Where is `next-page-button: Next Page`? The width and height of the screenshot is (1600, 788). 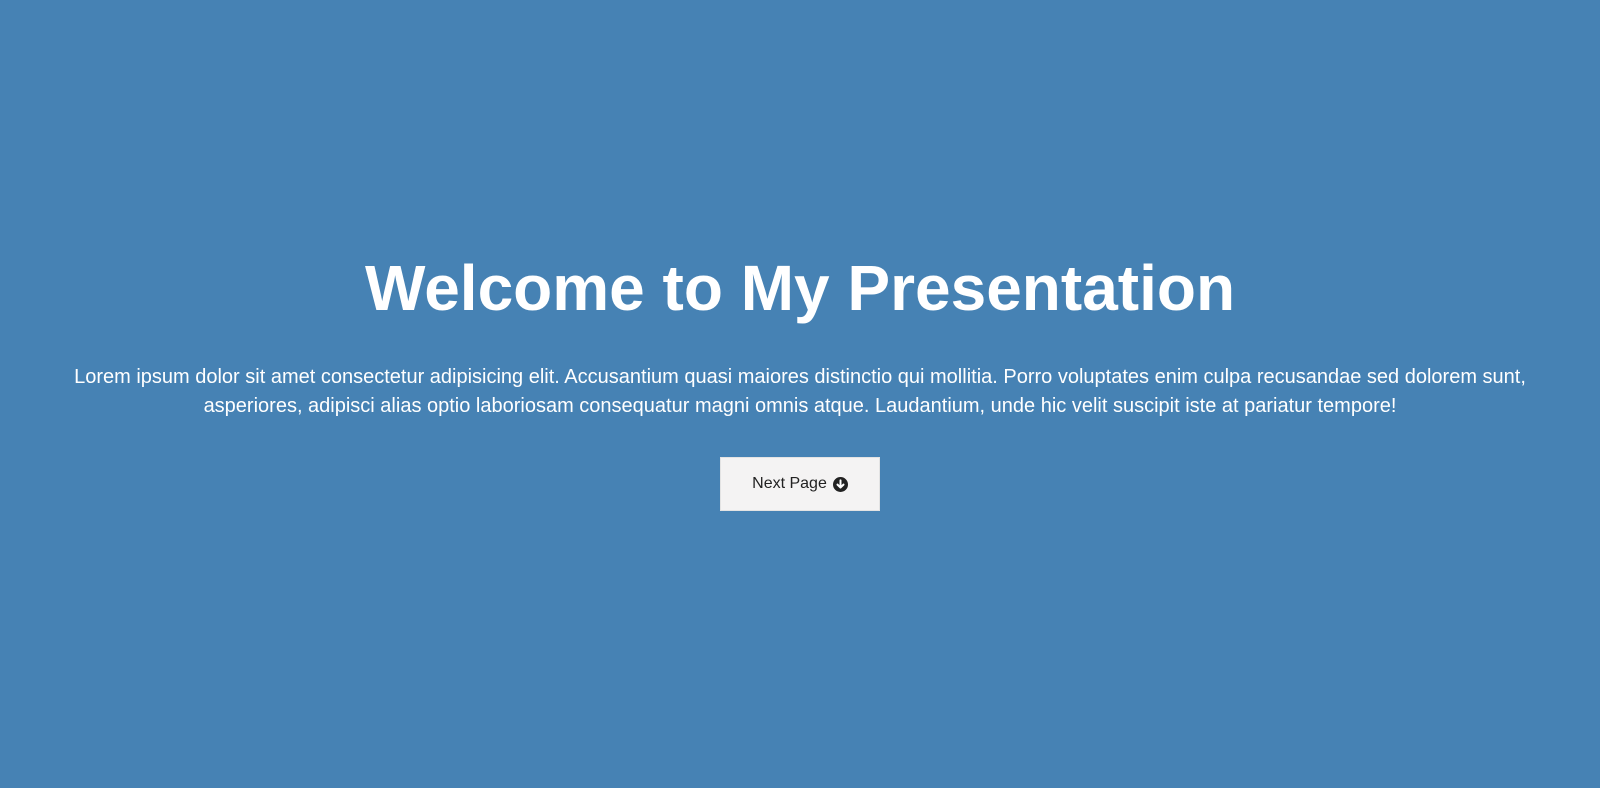
next-page-button: Next Page is located at coordinates (800, 484).